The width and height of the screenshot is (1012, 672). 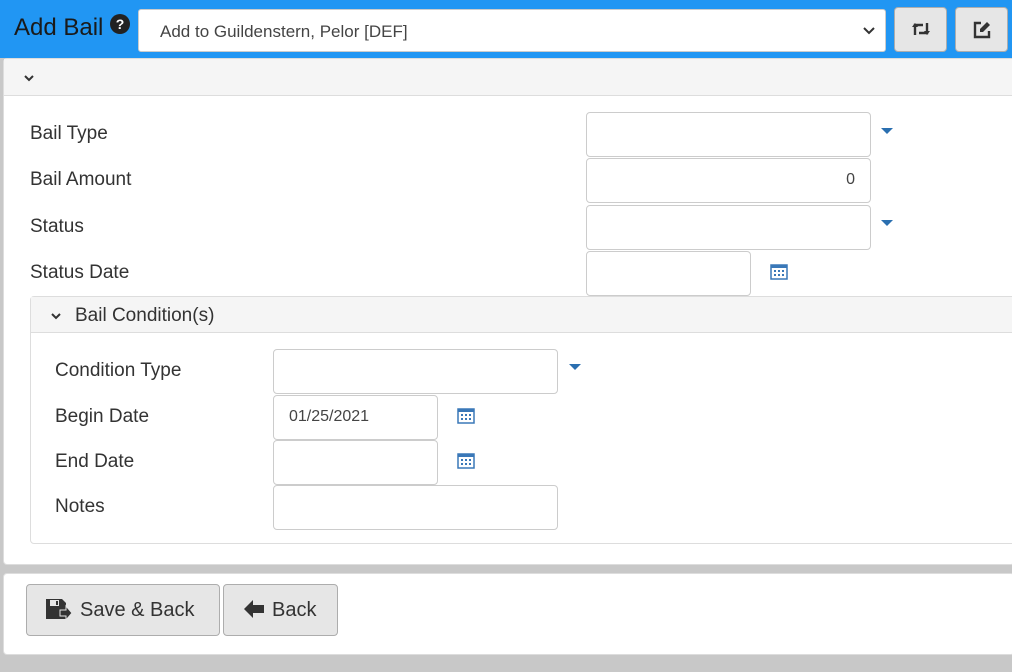 What do you see at coordinates (118, 370) in the screenshot?
I see `condition-type-label: Condition Type` at bounding box center [118, 370].